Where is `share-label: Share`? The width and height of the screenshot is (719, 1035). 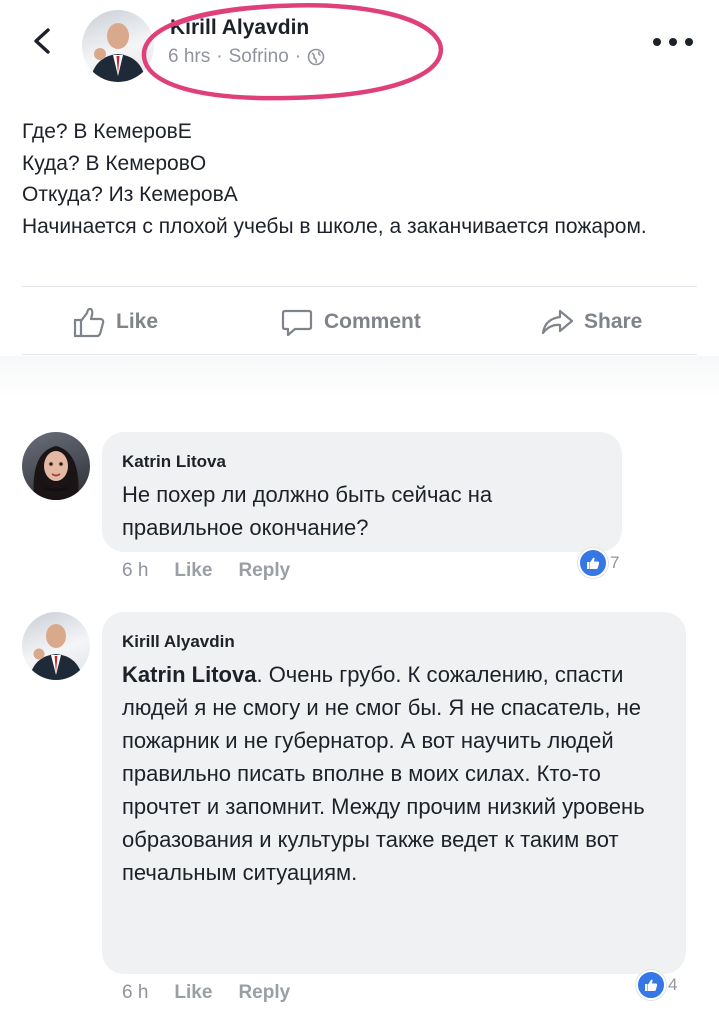
share-label: Share is located at coordinates (613, 321).